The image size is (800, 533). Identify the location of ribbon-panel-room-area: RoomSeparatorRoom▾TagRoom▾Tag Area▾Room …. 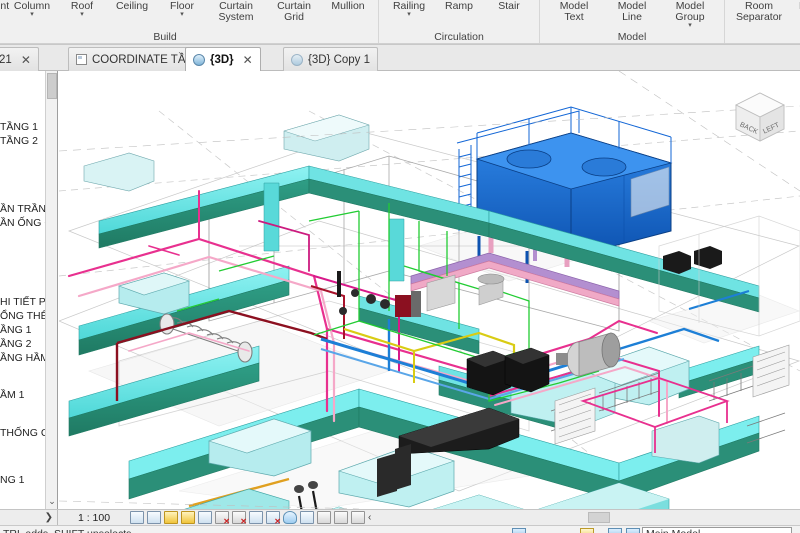
(762, 22).